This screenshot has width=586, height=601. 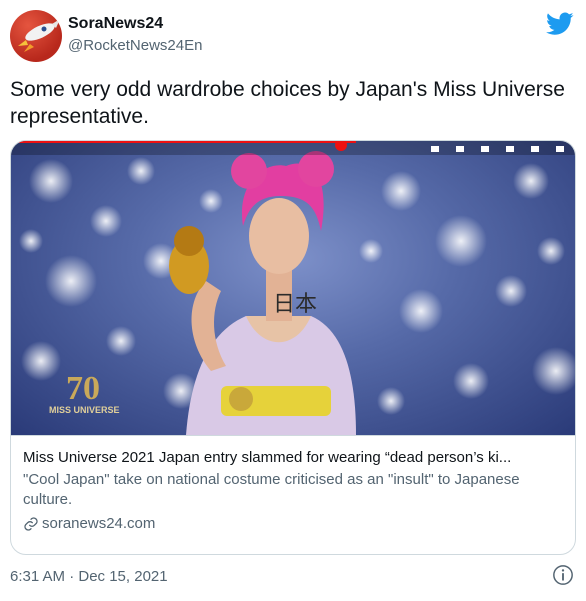 What do you see at coordinates (294, 524) in the screenshot?
I see `card-domain: soranews24.com` at bounding box center [294, 524].